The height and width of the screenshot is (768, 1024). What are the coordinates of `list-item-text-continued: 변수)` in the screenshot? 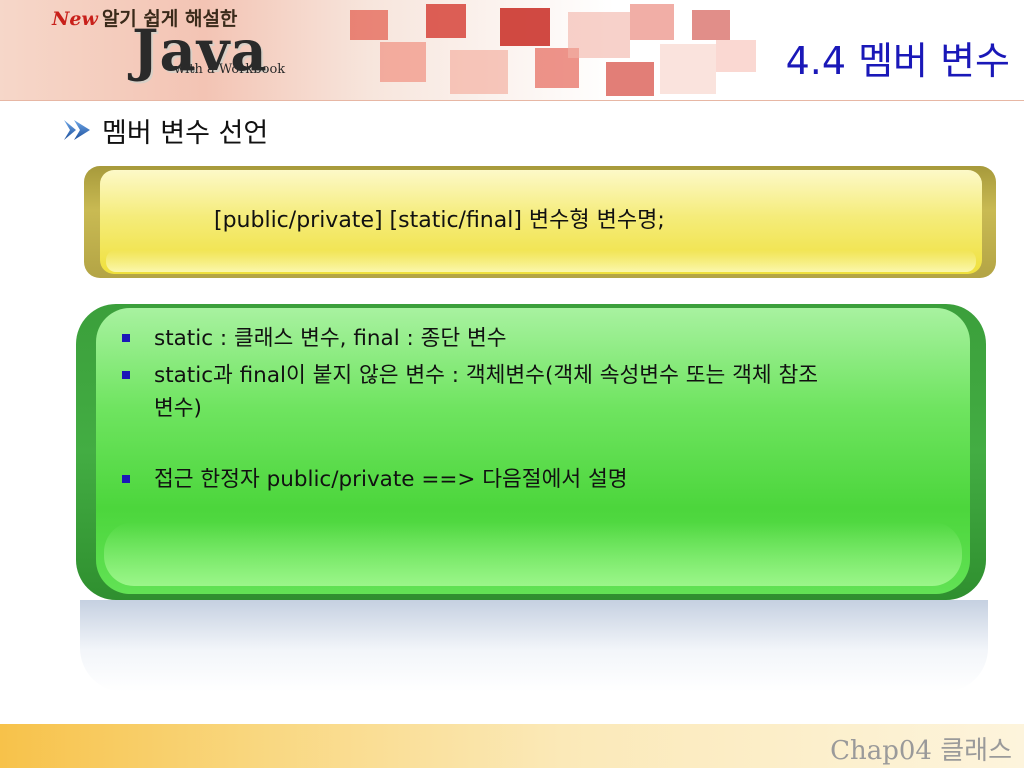 It's located at (178, 408).